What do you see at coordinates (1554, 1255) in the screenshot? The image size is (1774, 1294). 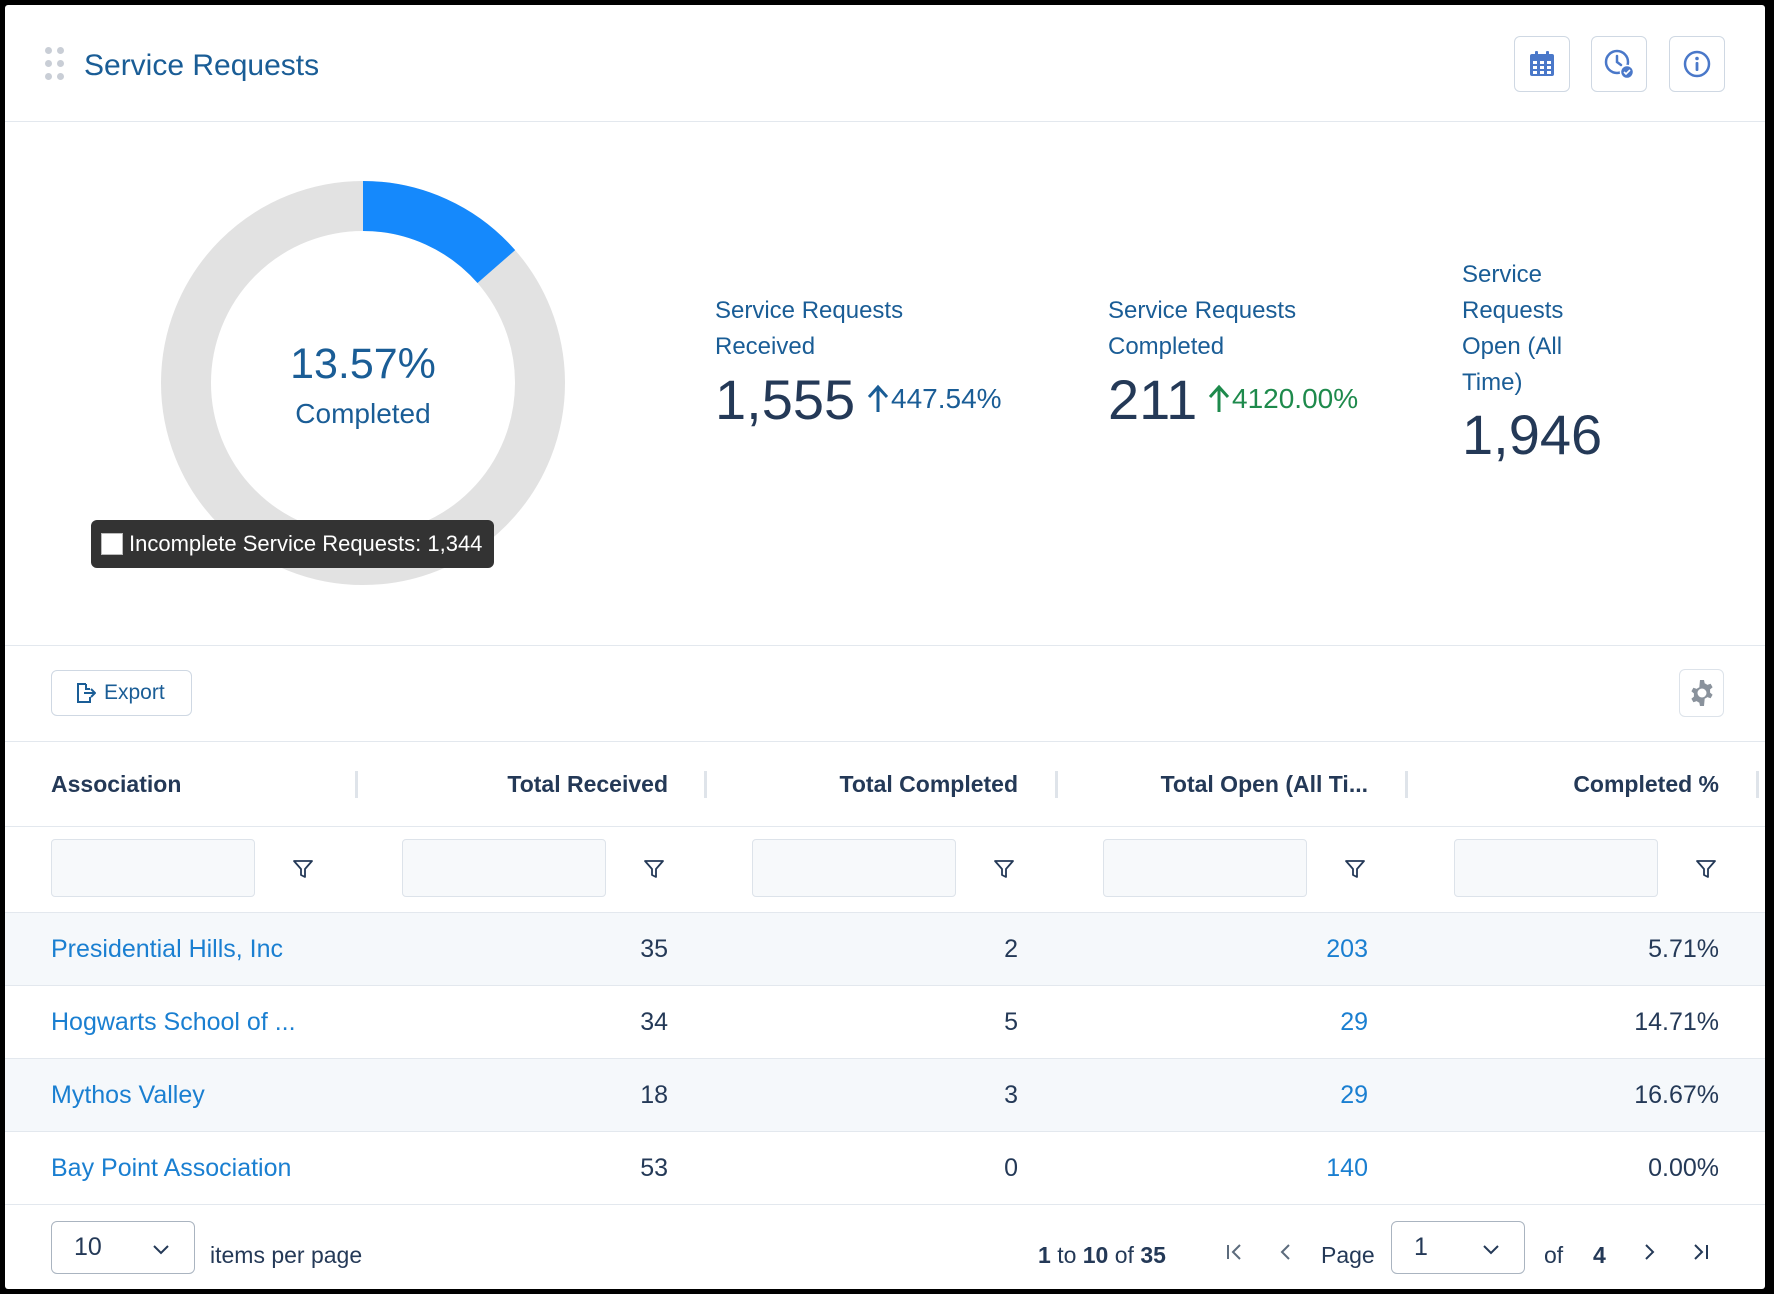 I see `of-label: of` at bounding box center [1554, 1255].